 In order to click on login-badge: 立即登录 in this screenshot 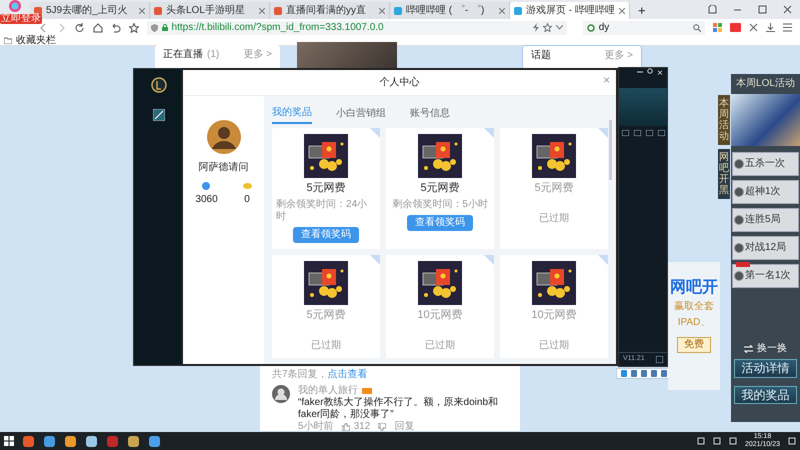, I will do `click(21, 19)`.